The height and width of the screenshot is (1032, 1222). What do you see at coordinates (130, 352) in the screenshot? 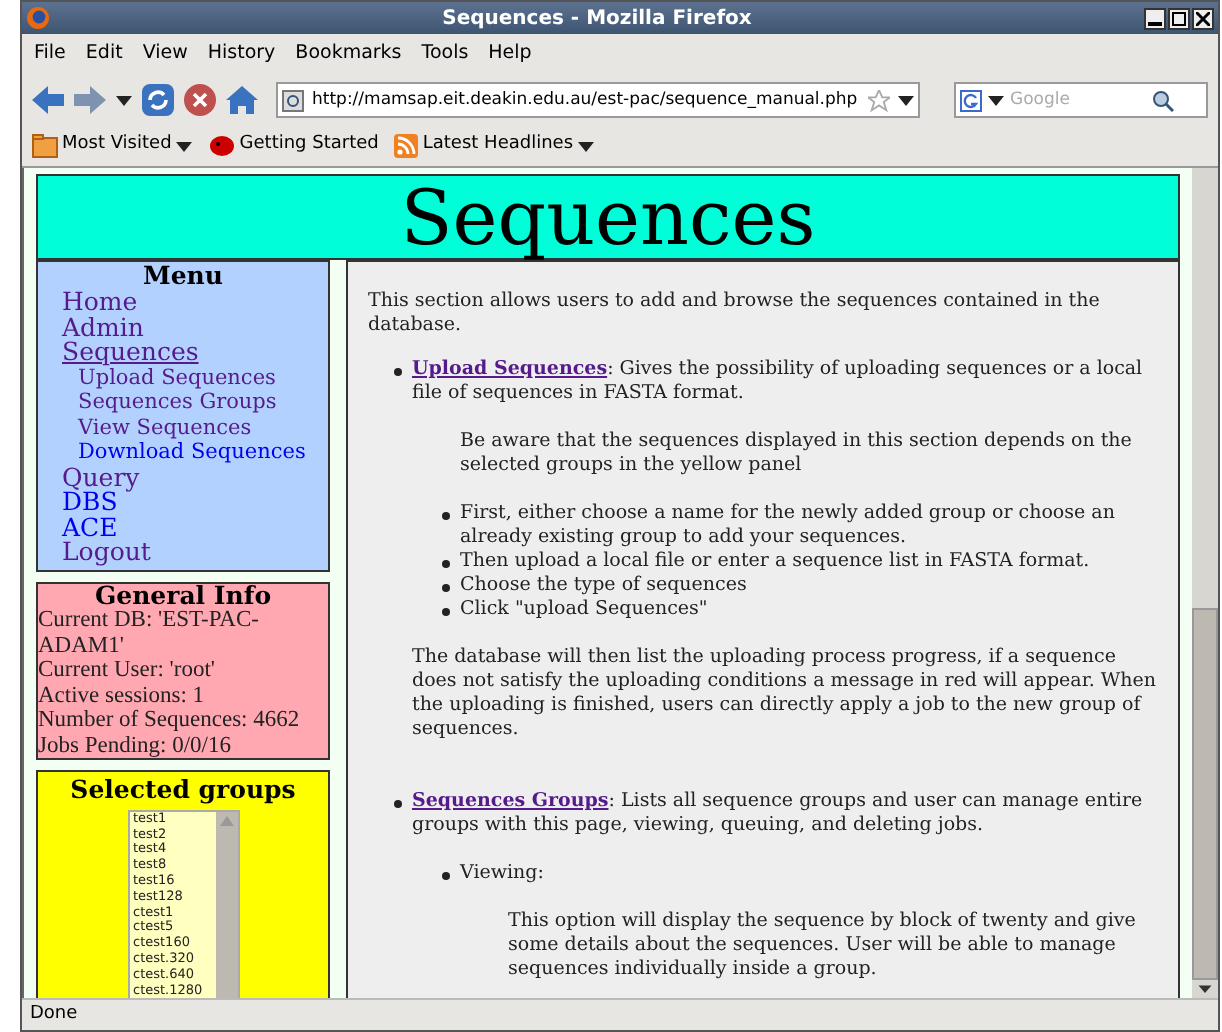
I see `menu-link: Sequences` at bounding box center [130, 352].